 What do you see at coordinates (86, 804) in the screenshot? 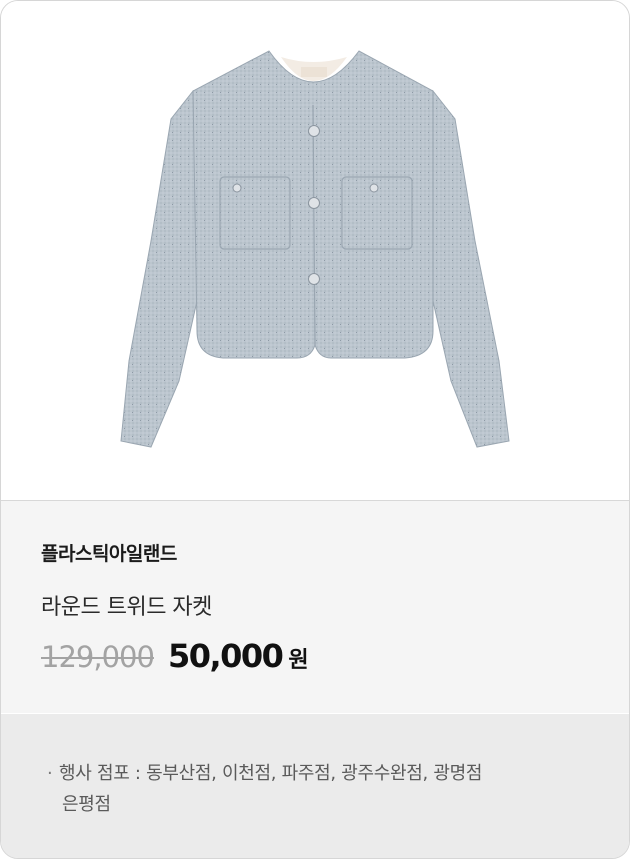
I see `event-stores-line2: 은평점` at bounding box center [86, 804].